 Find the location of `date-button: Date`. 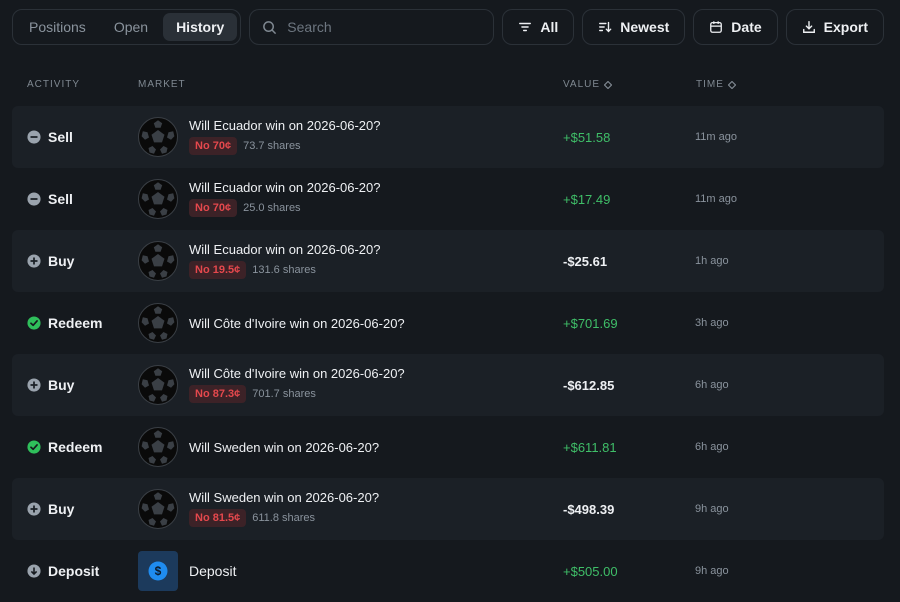

date-button: Date is located at coordinates (735, 27).